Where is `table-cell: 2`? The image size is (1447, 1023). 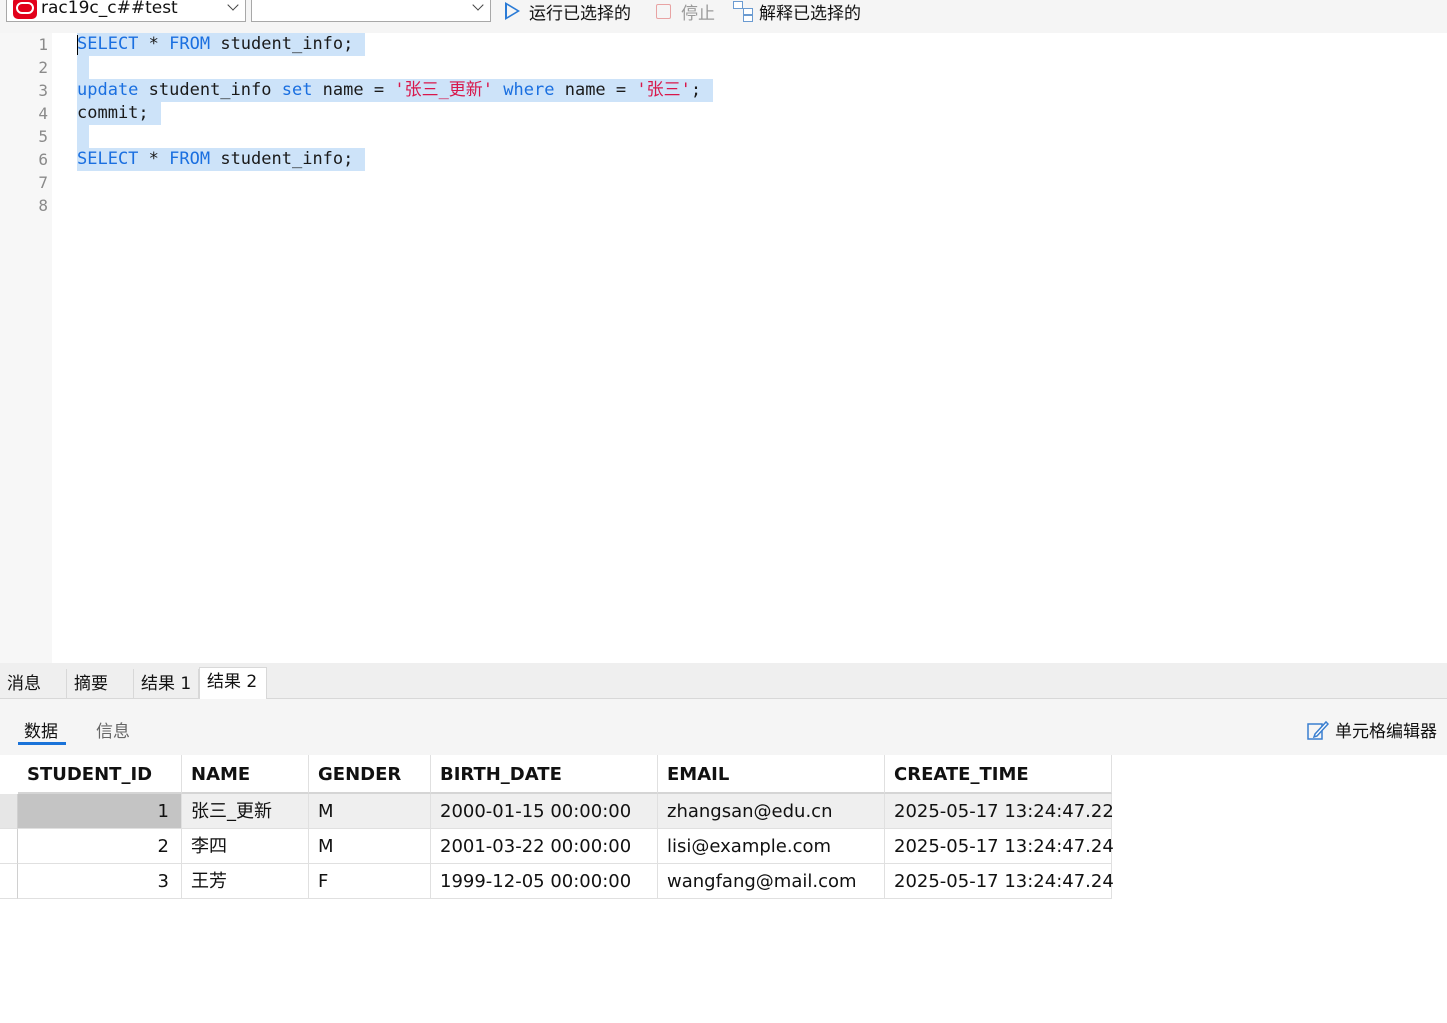
table-cell: 2 is located at coordinates (100, 846).